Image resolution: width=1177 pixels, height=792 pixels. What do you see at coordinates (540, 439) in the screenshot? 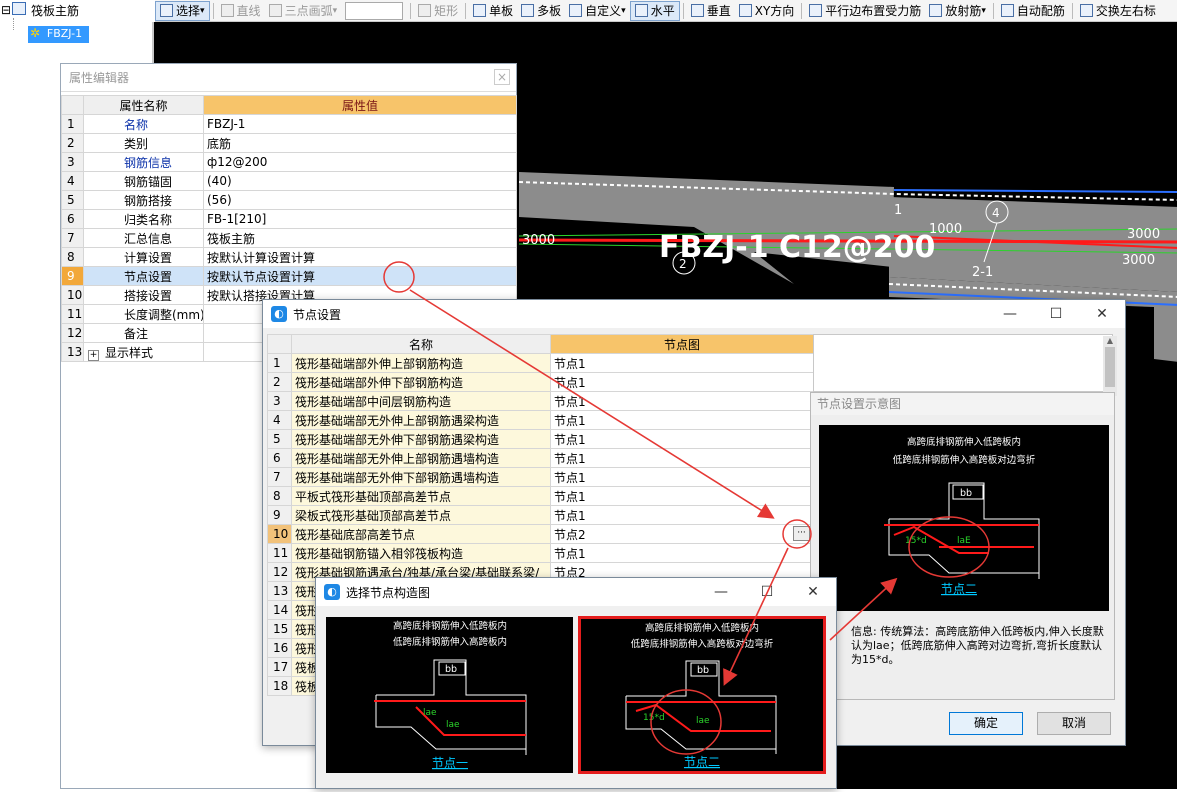
I see `node-row: 5 筏形基础端部无外伸下部钢筋遇梁构造 节点1` at bounding box center [540, 439].